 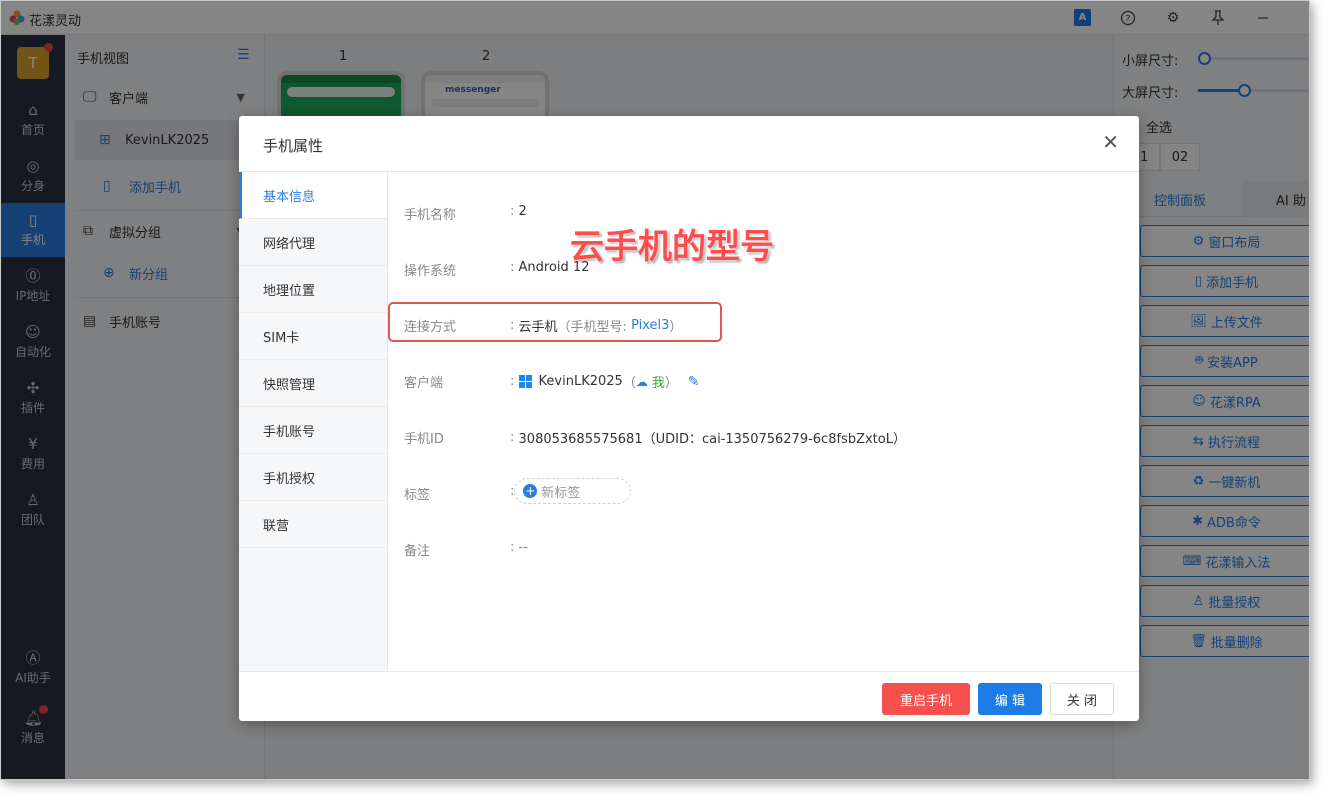 I want to click on field-label-tags: 标签, so click(x=417, y=495).